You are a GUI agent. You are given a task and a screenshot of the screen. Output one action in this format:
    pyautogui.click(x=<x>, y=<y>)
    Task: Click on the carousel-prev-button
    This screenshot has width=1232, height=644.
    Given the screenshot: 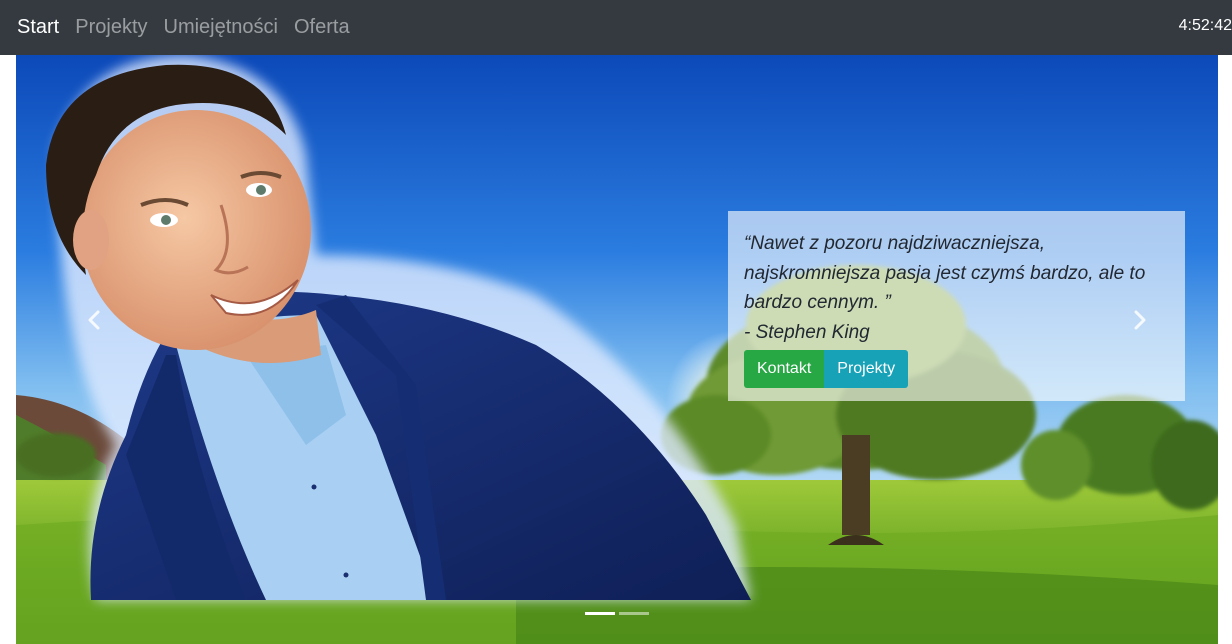 What is the action you would take?
    pyautogui.click(x=94, y=320)
    